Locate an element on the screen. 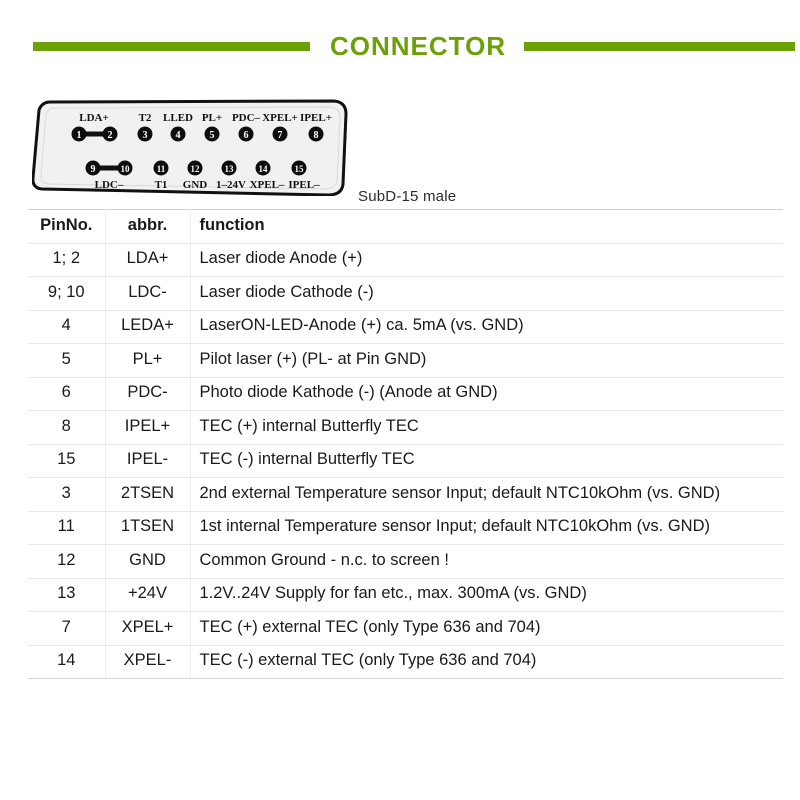 This screenshot has height=800, width=800. cell-function: TEC (+) internal Butterfly TEC is located at coordinates (486, 427).